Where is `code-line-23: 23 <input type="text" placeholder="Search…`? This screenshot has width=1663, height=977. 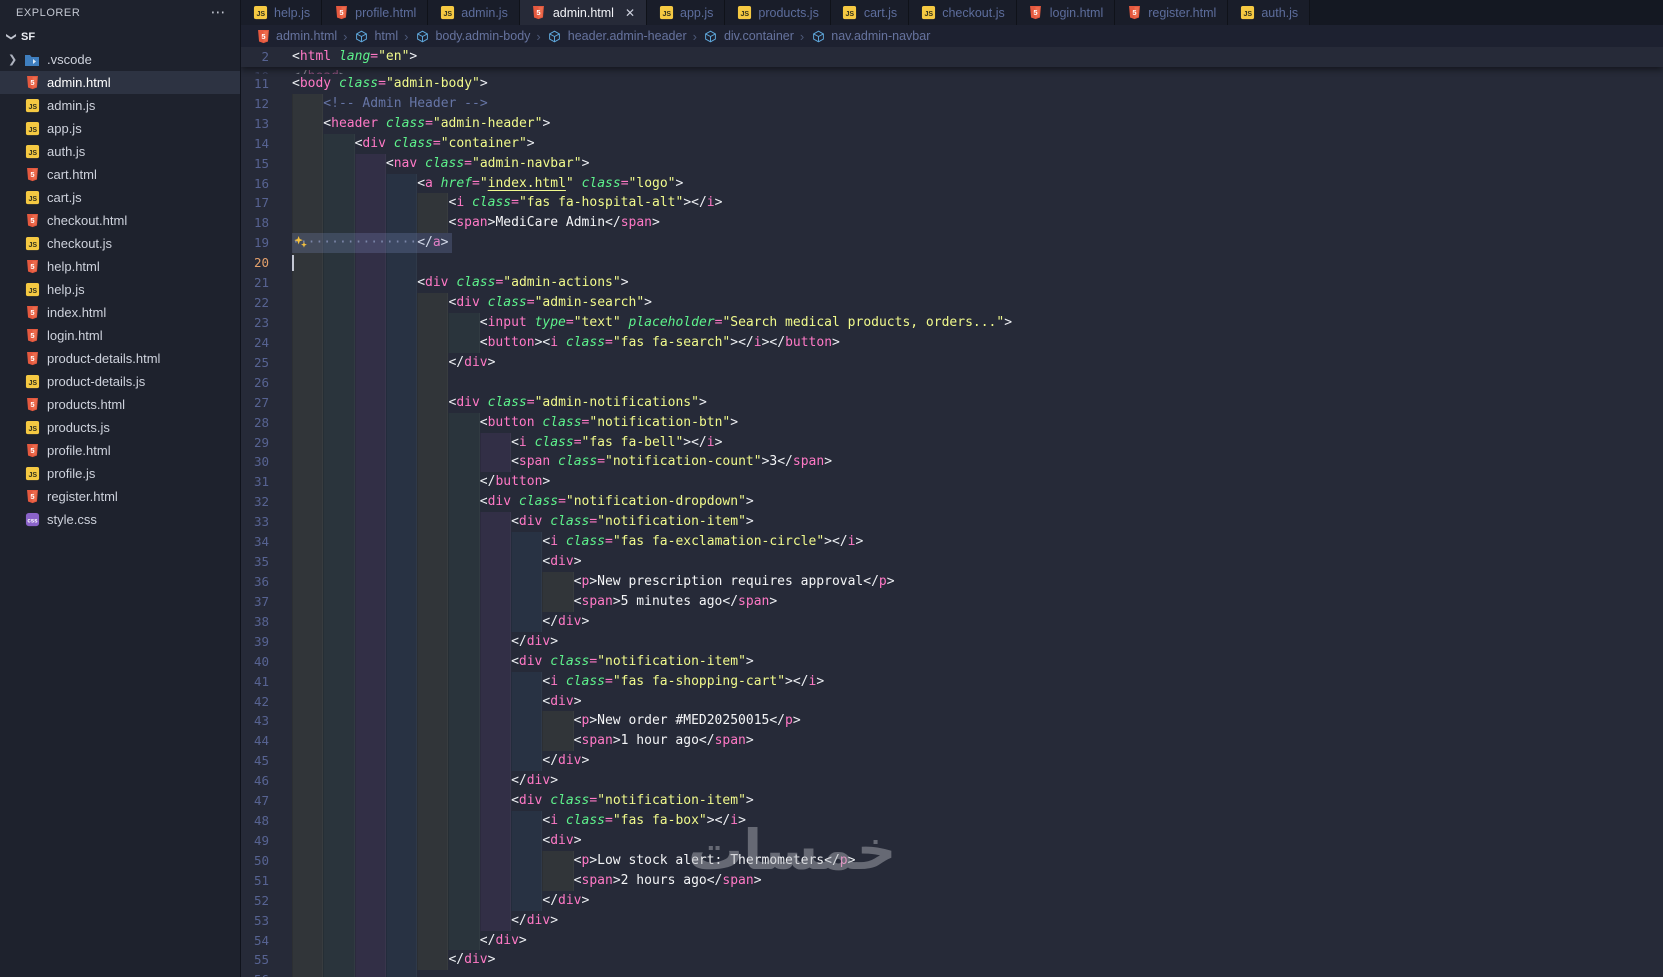 code-line-23: 23 <input type="text" placeholder="Search… is located at coordinates (952, 322).